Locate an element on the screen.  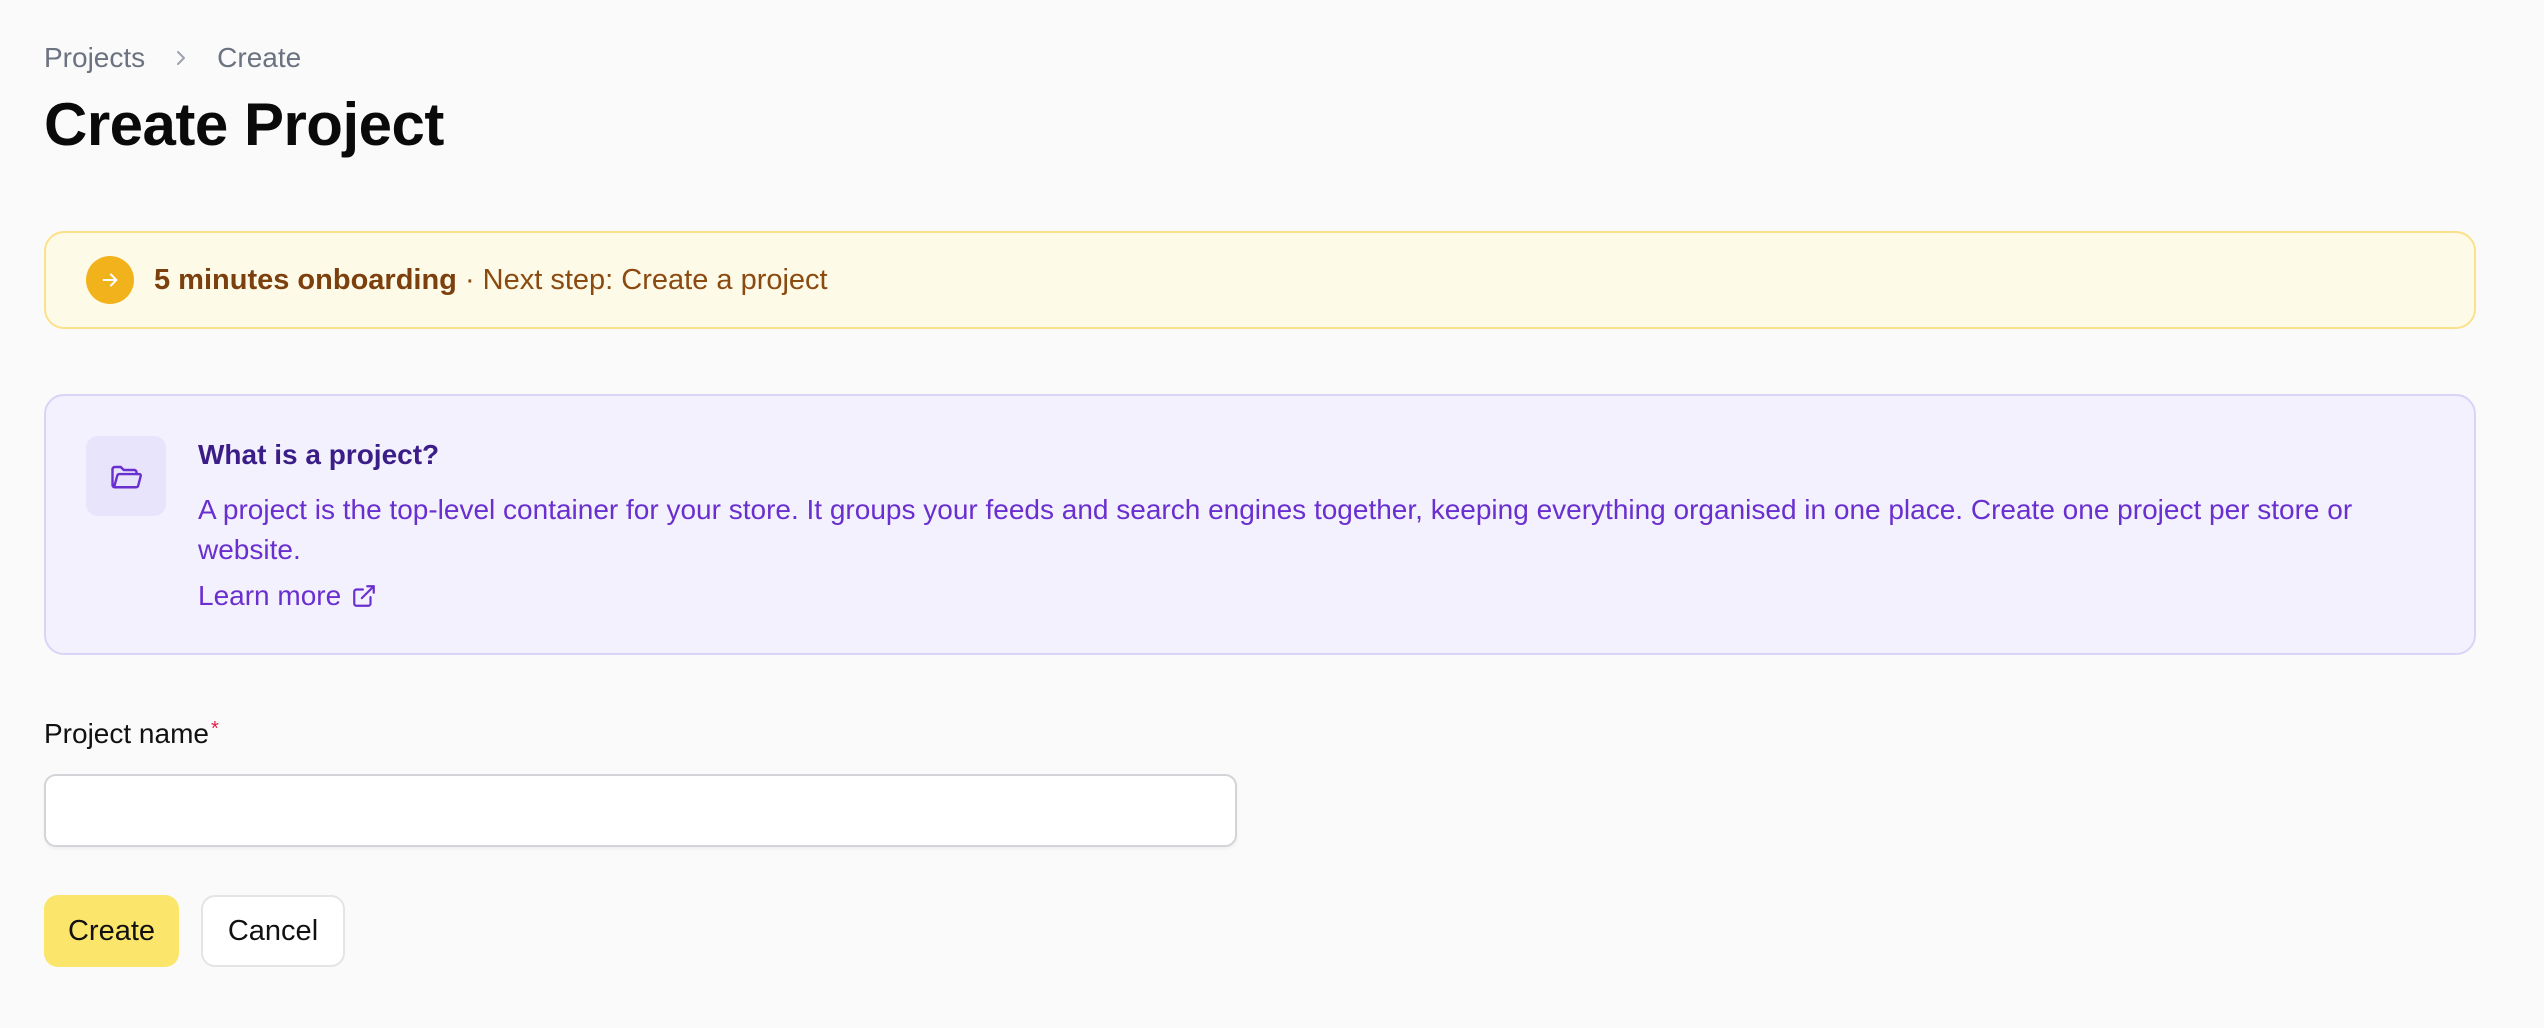
onboarding-title: 5 minutes onboarding is located at coordinates (305, 279).